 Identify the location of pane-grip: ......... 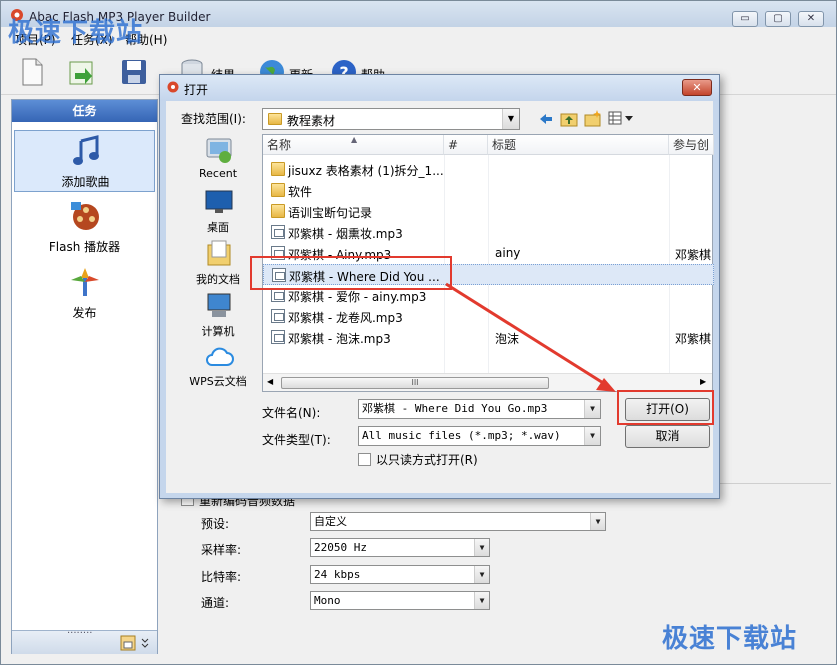
(79, 630).